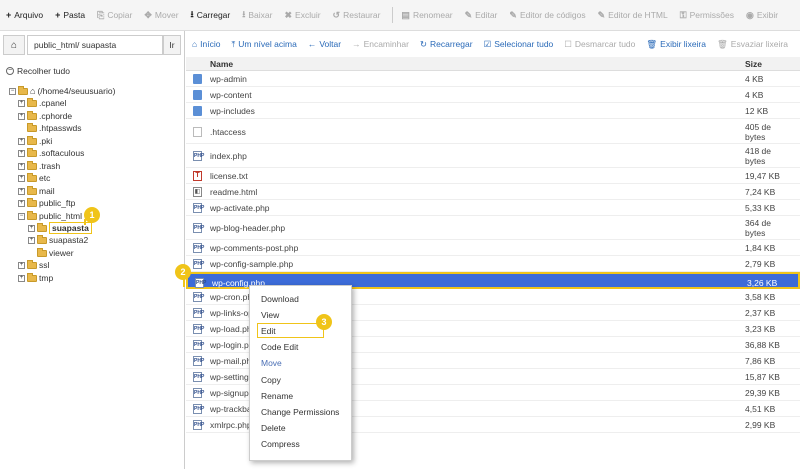  I want to click on table-row: PHP index.php 418 de bytes, so click(493, 156).